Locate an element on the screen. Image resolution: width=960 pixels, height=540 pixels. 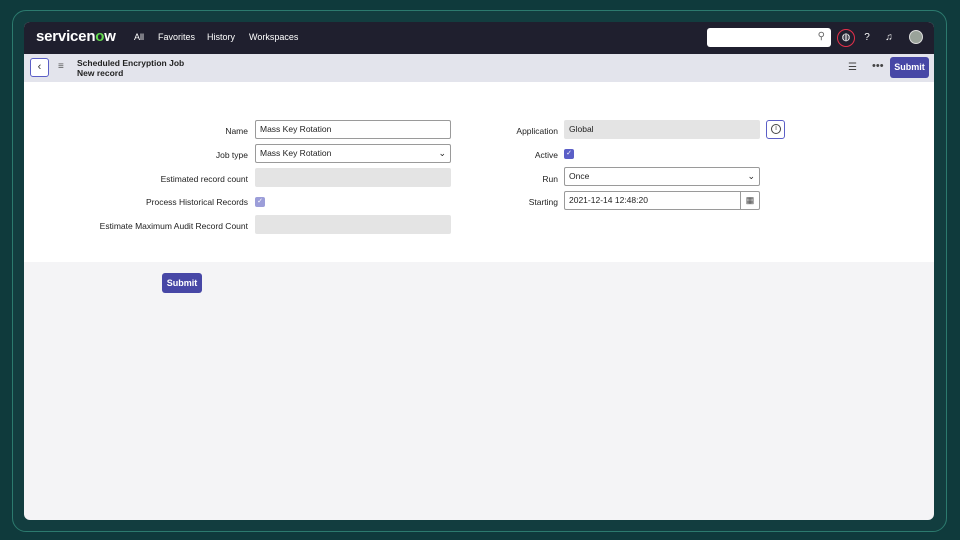
estimated-record-count-field is located at coordinates (353, 177).